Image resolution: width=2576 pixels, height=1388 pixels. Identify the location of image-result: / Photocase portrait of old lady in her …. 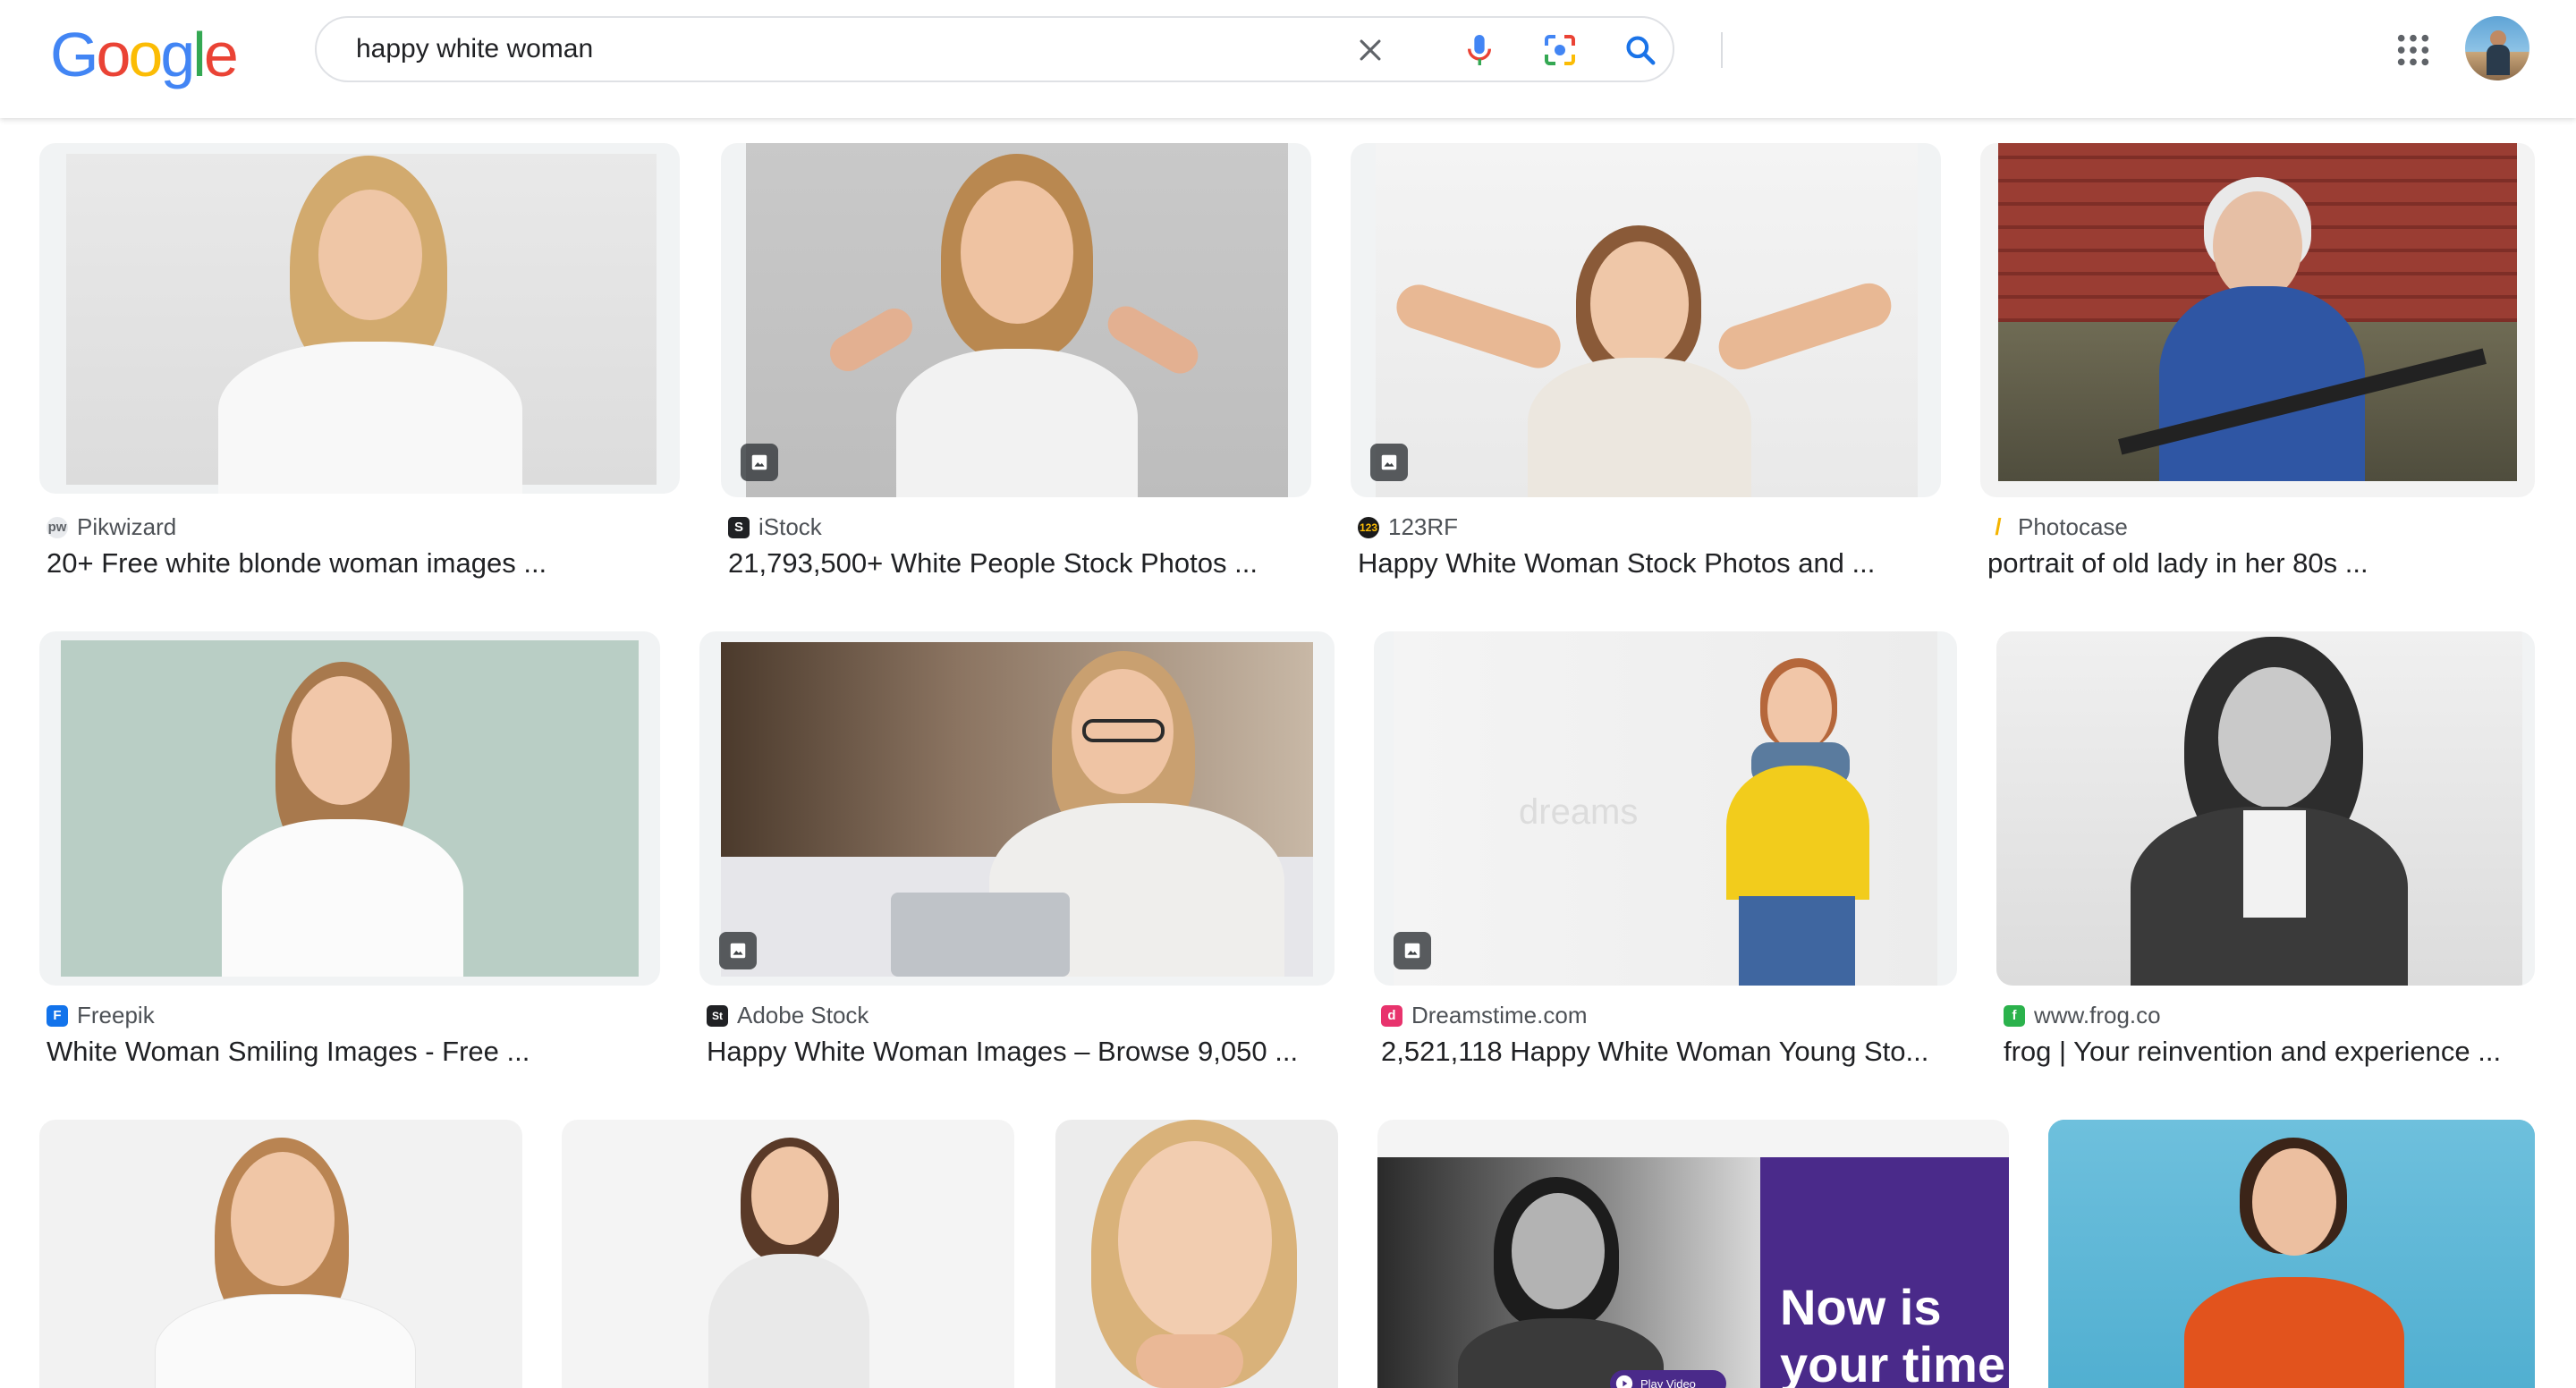
(2257, 367).